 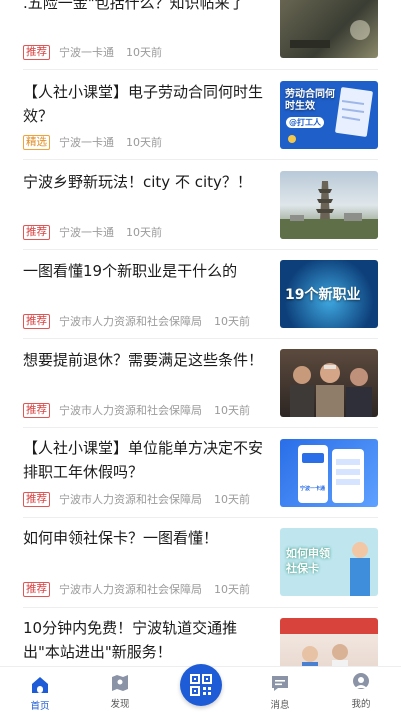 I want to click on thumbnail-caption: 19个新职业, so click(x=323, y=295).